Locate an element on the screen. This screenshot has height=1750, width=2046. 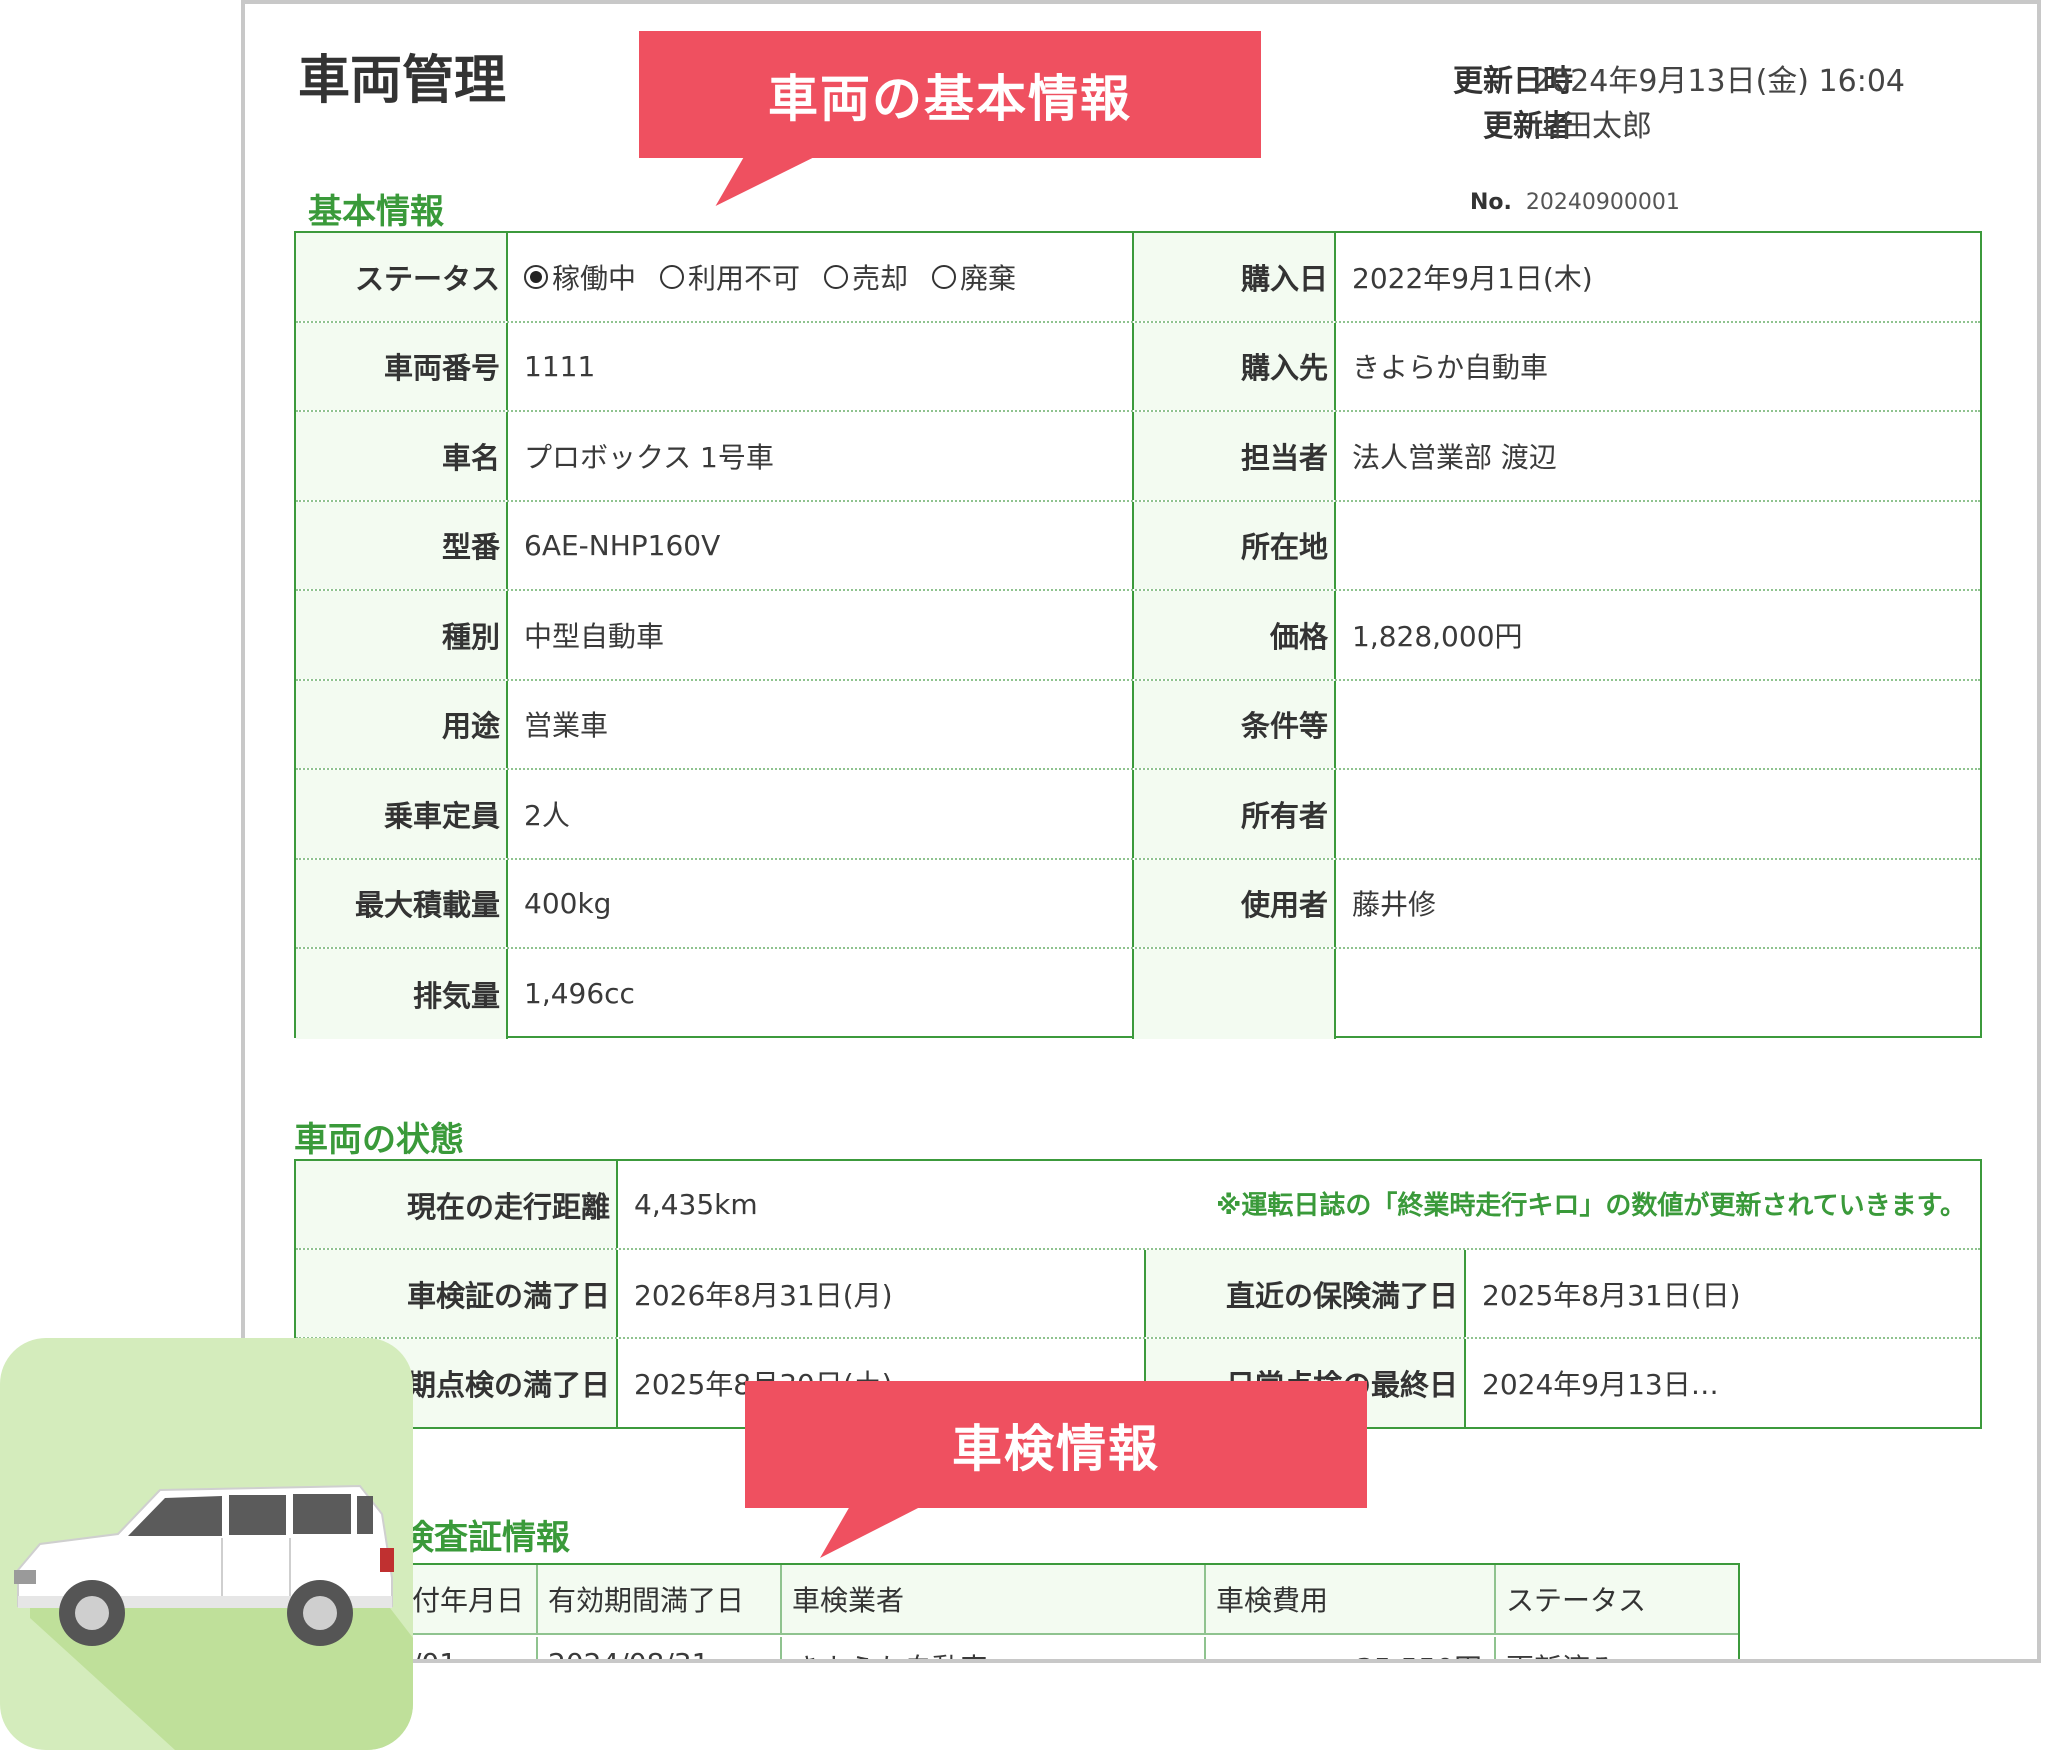
table-row: 車両番号 1111 購入先 きよらか自動車 is located at coordinates (1138, 367).